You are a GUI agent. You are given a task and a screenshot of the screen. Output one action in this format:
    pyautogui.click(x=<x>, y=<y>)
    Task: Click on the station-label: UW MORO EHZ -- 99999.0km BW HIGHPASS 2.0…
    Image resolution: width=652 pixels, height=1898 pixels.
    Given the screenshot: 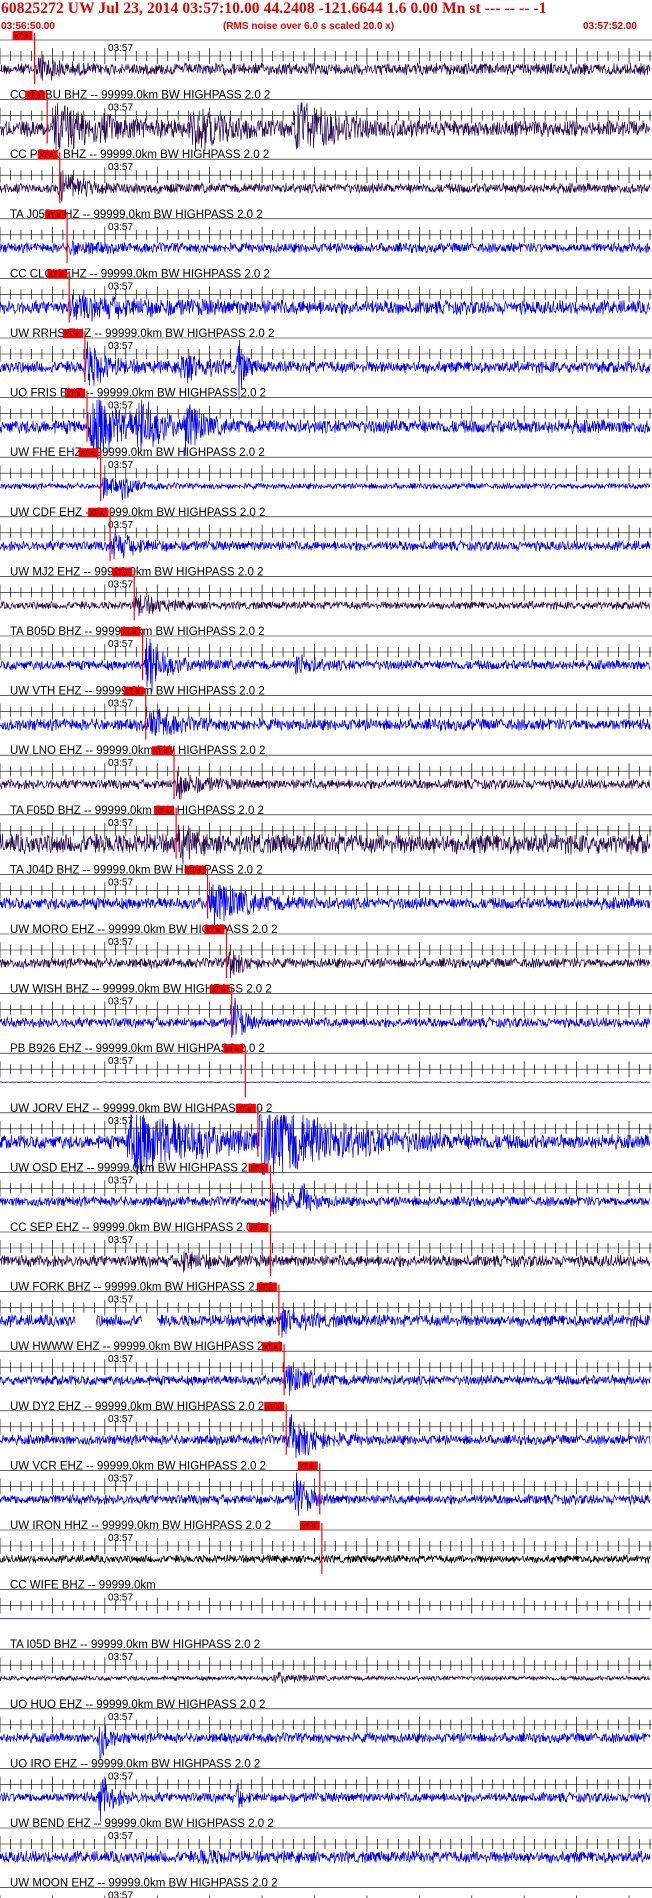 What is the action you would take?
    pyautogui.click(x=144, y=930)
    